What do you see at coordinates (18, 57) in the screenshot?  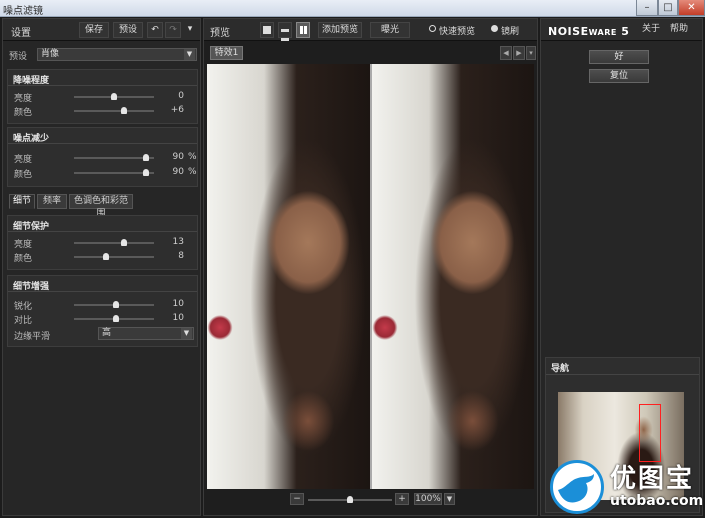 I see `preset-label: 预设` at bounding box center [18, 57].